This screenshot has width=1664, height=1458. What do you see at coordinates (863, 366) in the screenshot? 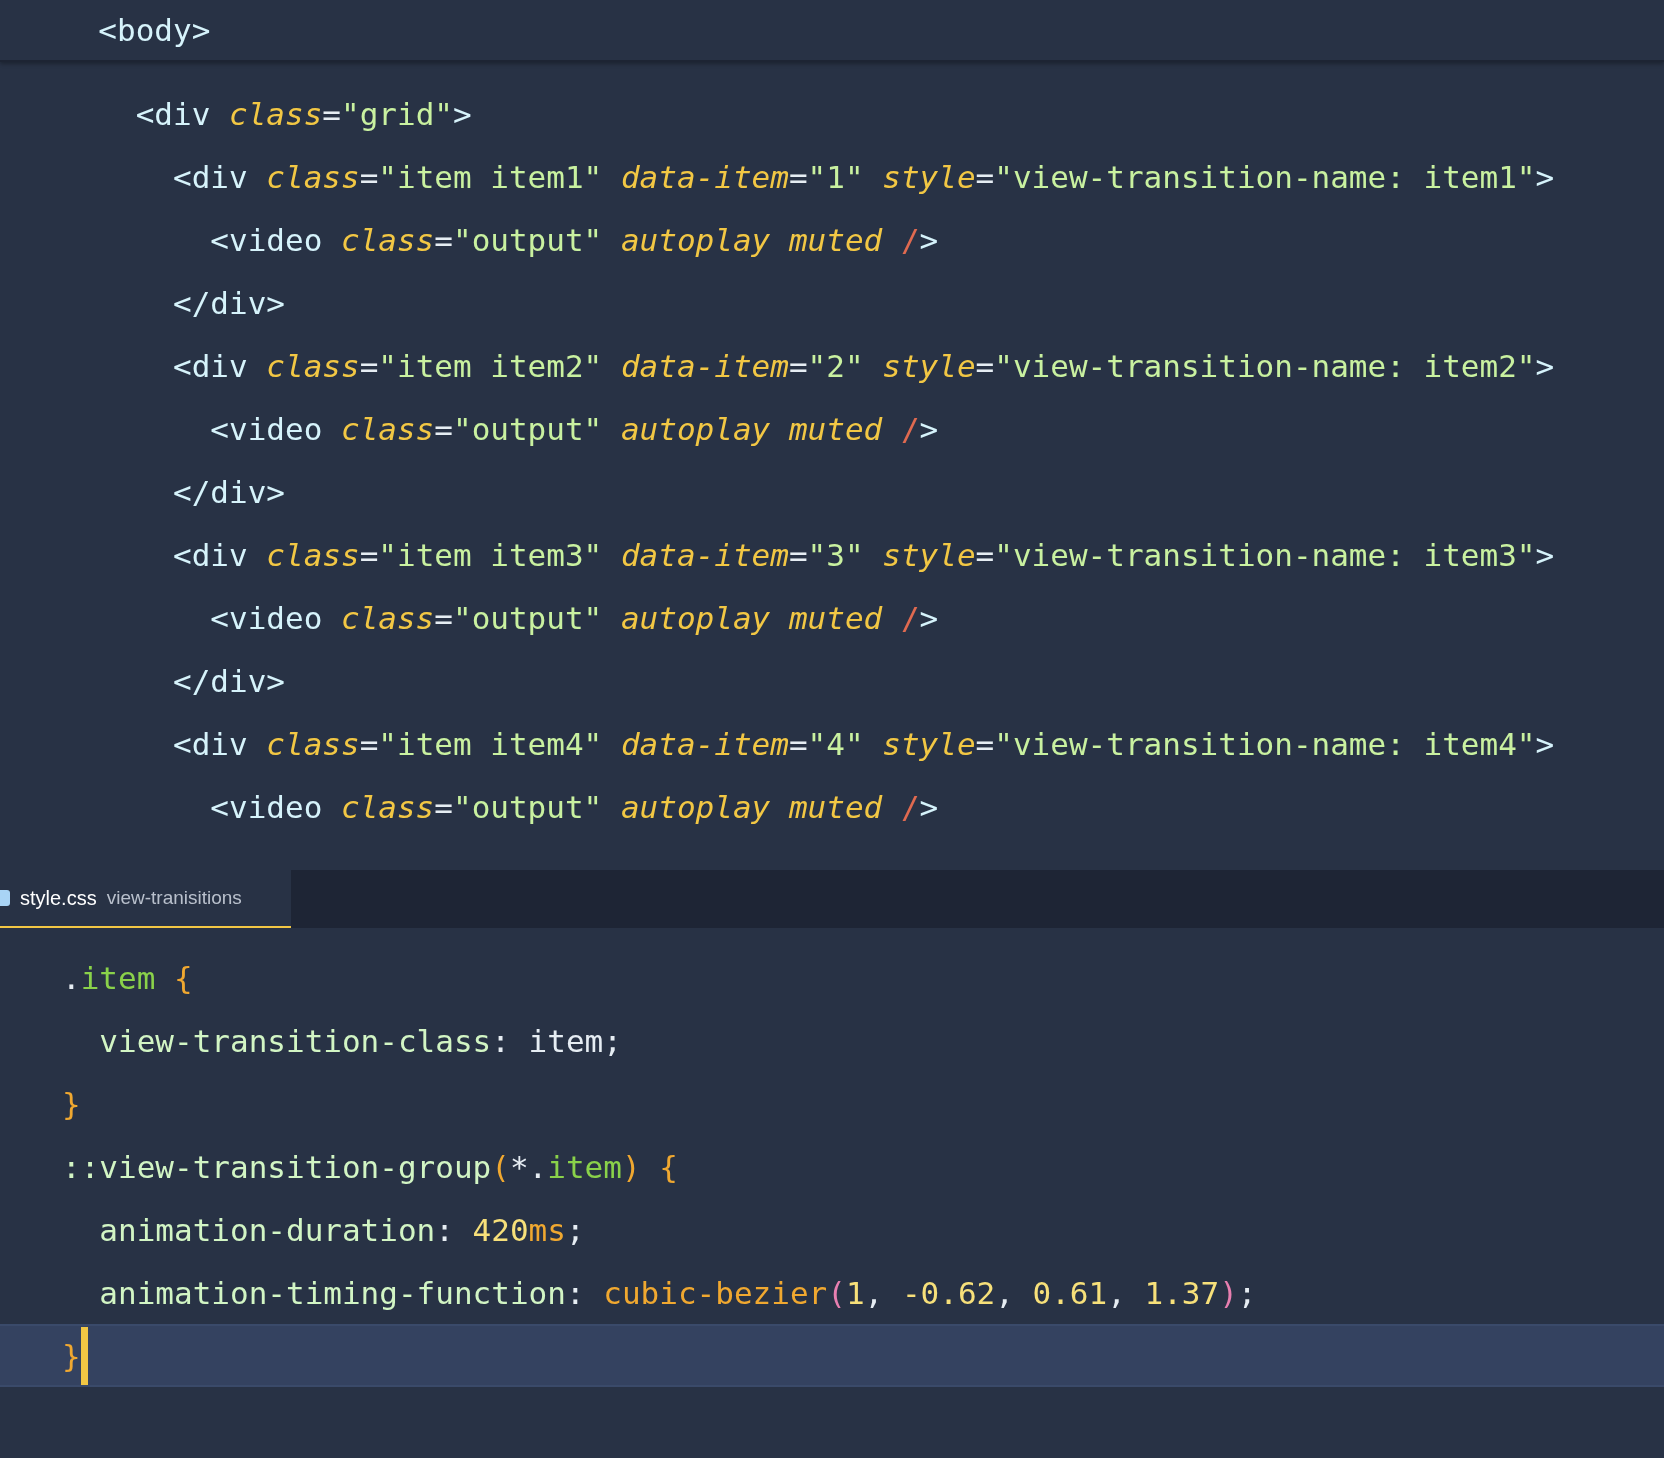
I see `code-line: <div class="item item2" data-item="2" style="view-transition-name: item2">` at bounding box center [863, 366].